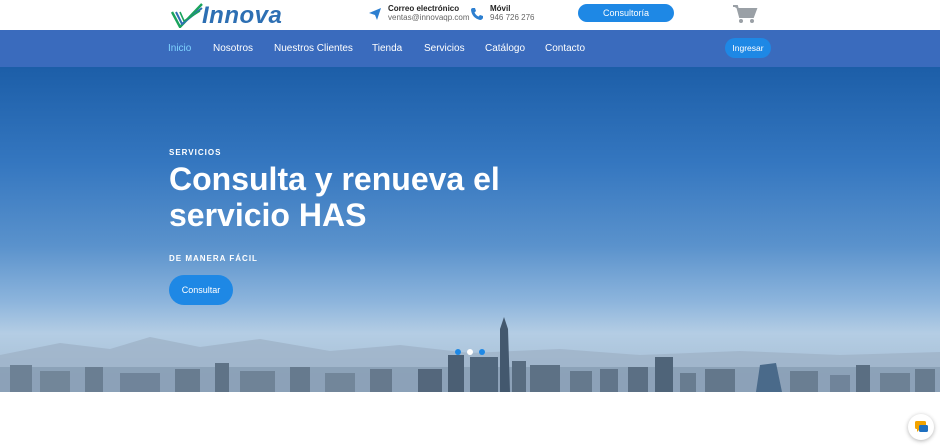  I want to click on nav-item-servicios: Servicios, so click(444, 48).